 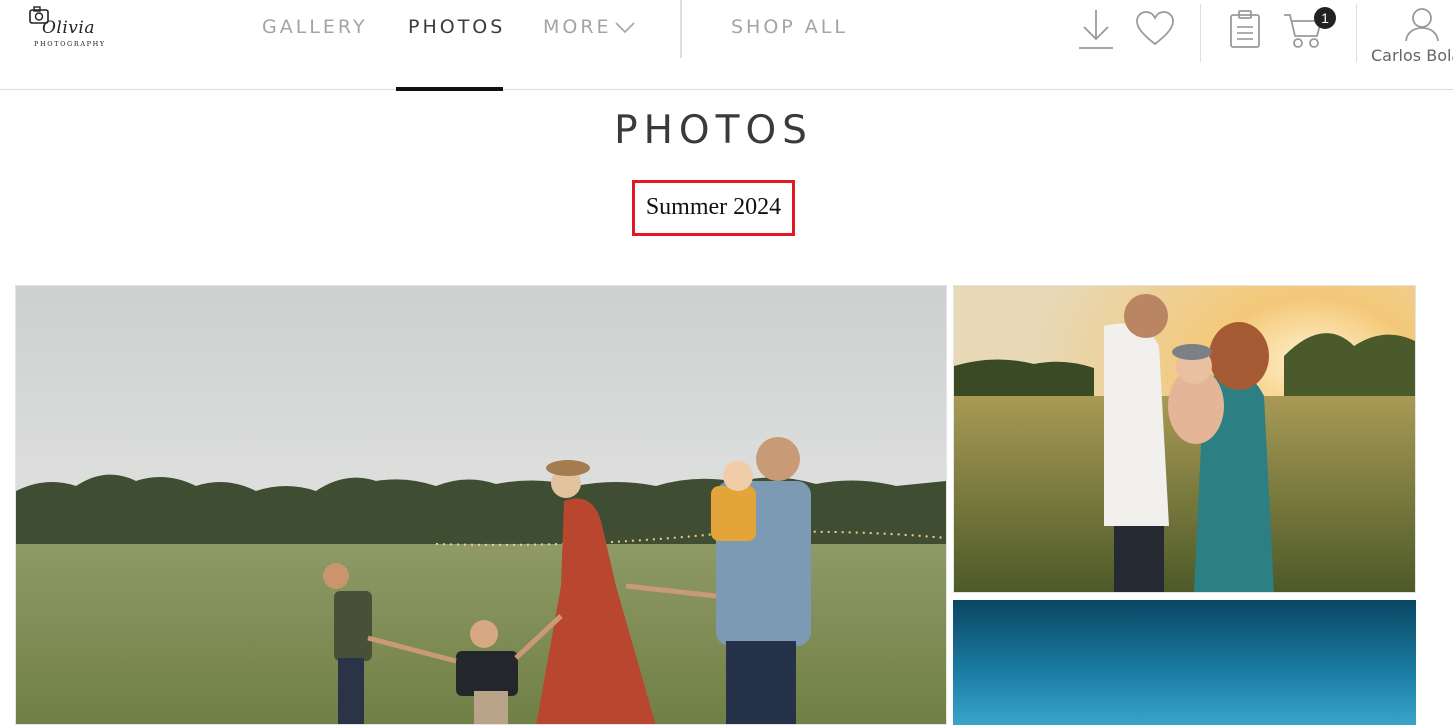 I want to click on orders-button, so click(x=1246, y=31).